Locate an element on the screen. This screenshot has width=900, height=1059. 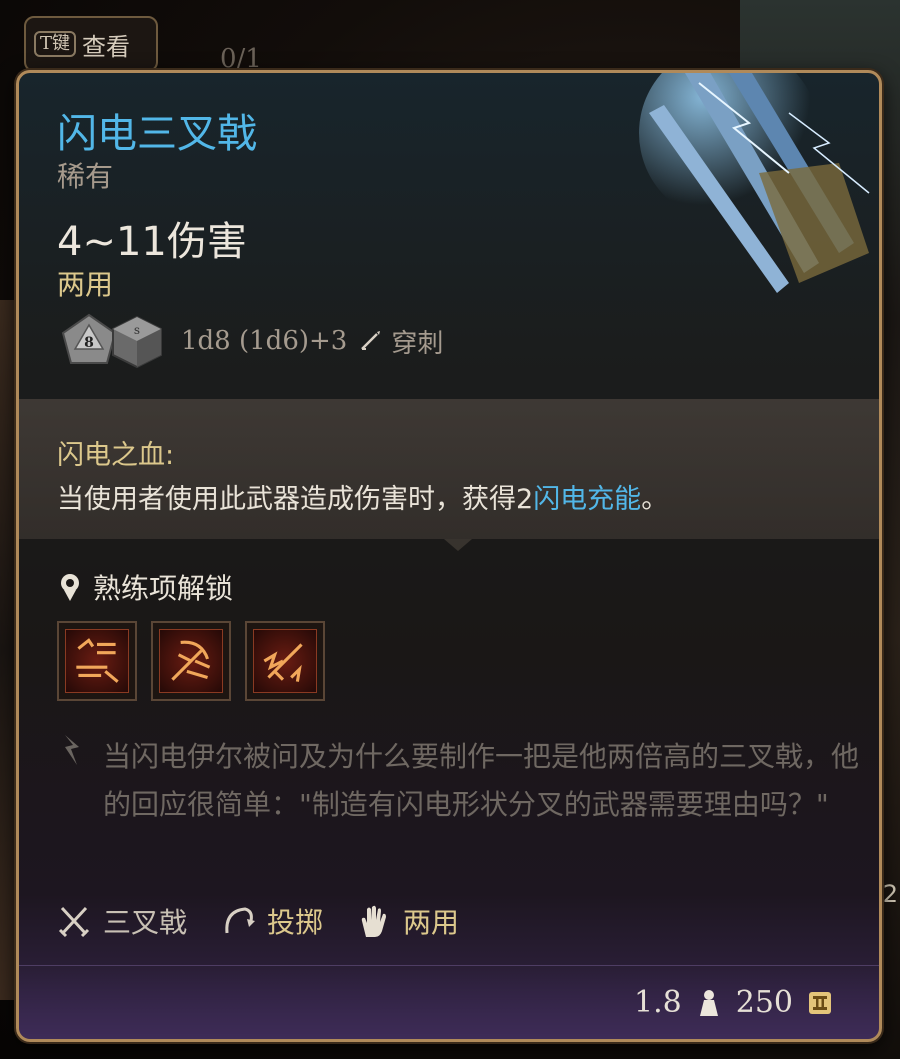
weapon-actions is located at coordinates (191, 661).